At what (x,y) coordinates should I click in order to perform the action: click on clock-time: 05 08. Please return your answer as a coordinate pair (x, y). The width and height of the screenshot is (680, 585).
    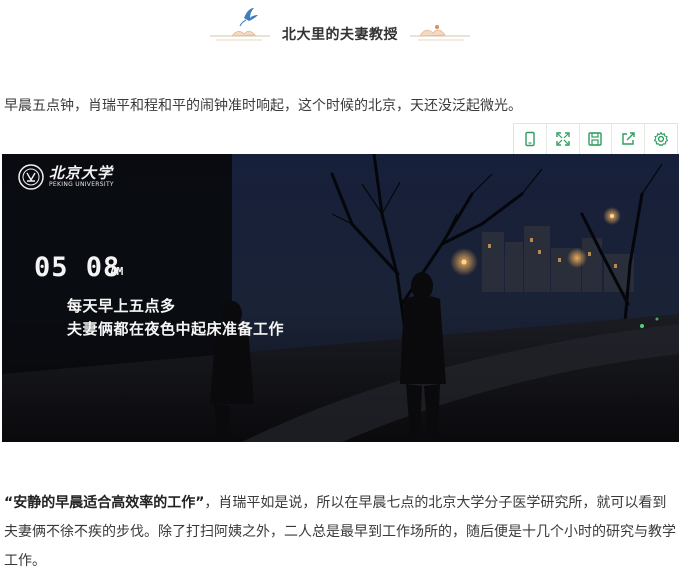
    Looking at the image, I should click on (77, 267).